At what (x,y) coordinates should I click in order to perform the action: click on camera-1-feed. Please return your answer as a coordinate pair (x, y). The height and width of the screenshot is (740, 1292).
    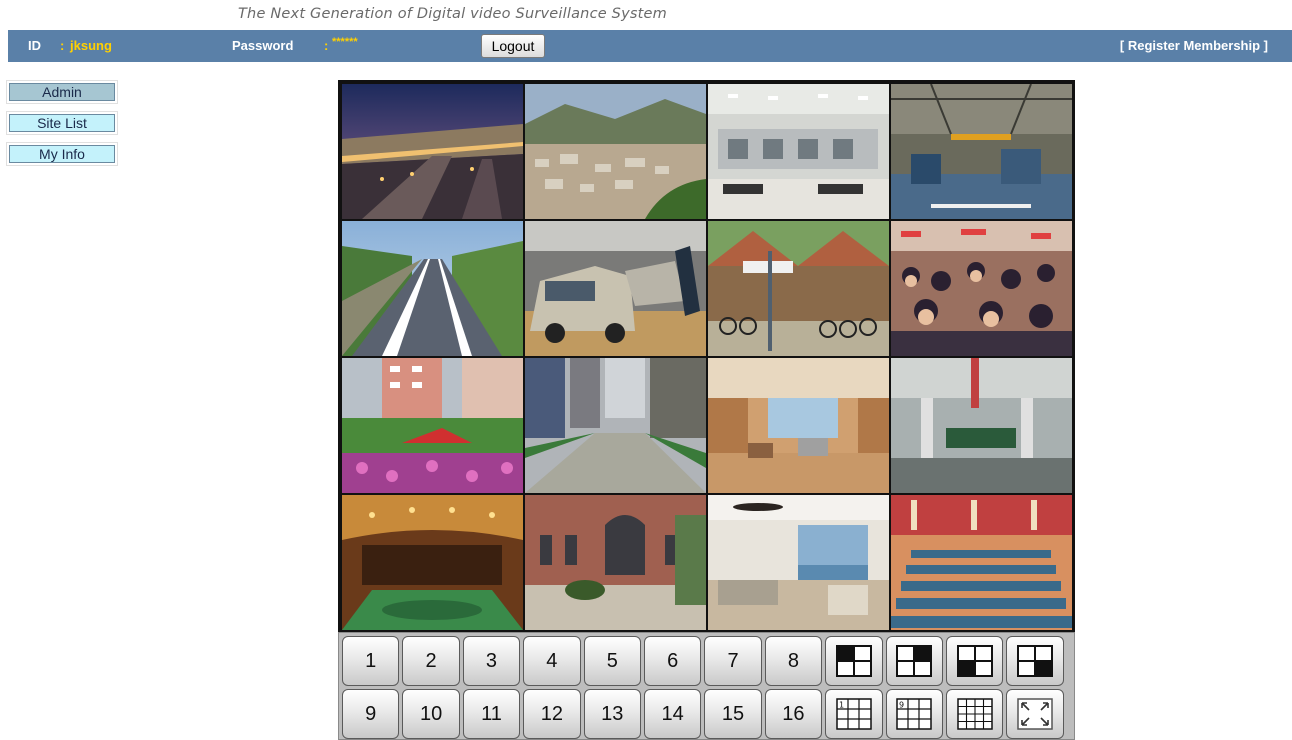
    Looking at the image, I should click on (432, 151).